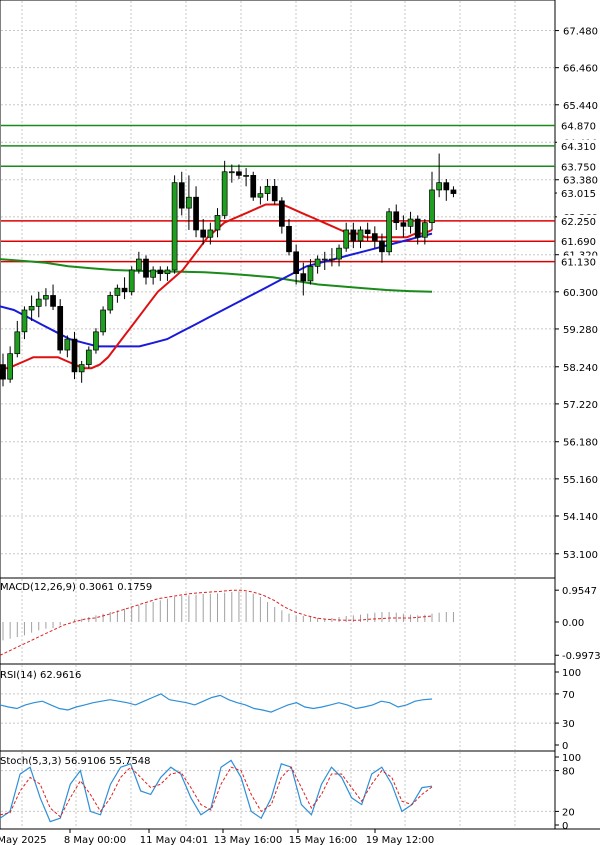  Describe the element at coordinates (573, 623) in the screenshot. I see `macd-axis-label: 0.00` at that location.